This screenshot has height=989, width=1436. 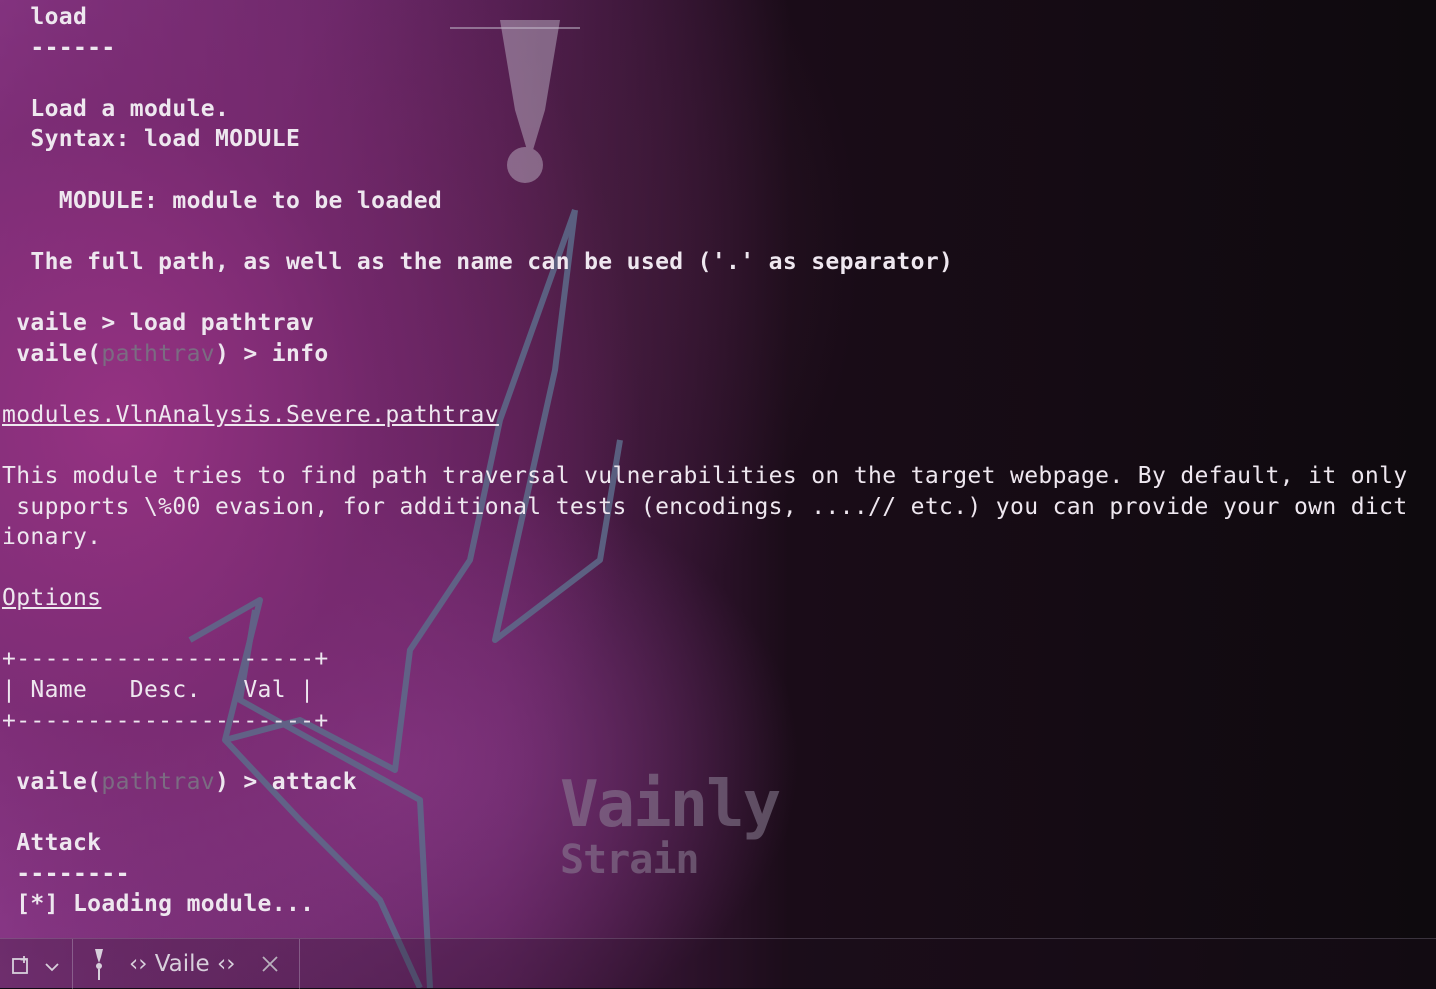 What do you see at coordinates (718, 963) in the screenshot?
I see `tab-bar: ‹› Vaile ‹›` at bounding box center [718, 963].